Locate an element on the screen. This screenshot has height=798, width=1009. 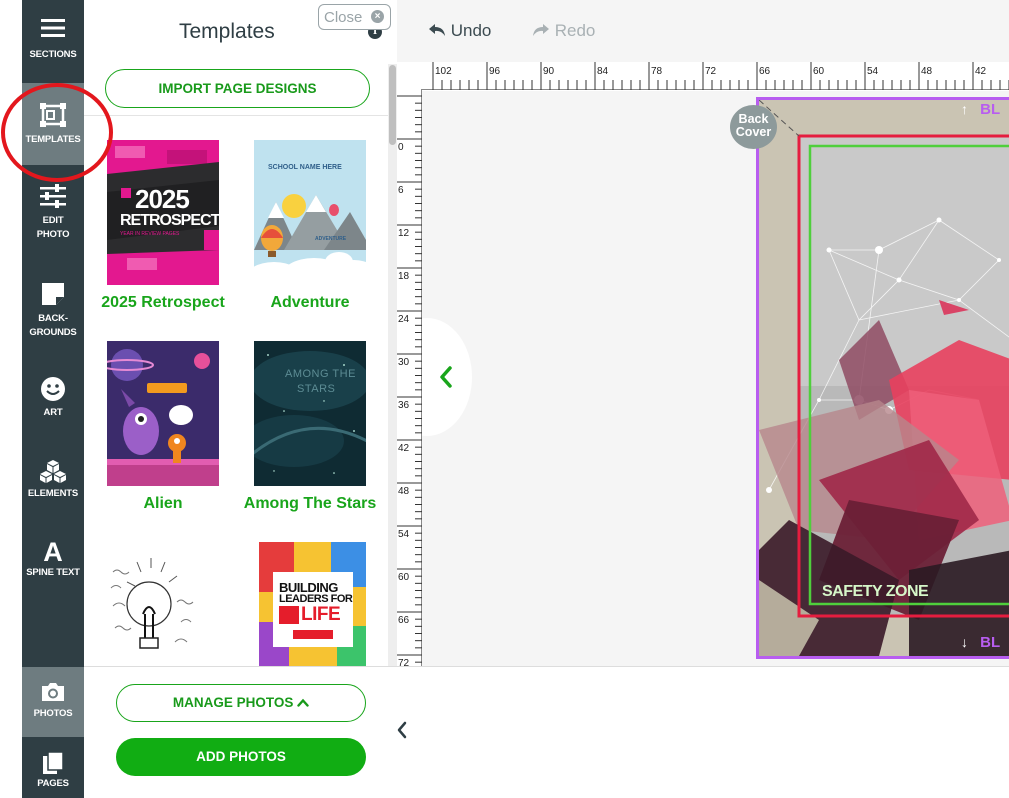
stars-artwork is located at coordinates (310, 413).